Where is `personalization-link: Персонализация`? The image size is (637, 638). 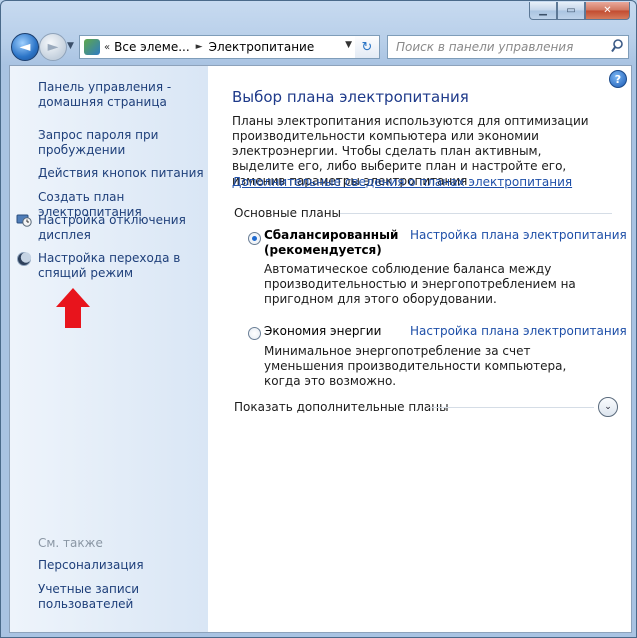
personalization-link: Персонализация is located at coordinates (118, 565).